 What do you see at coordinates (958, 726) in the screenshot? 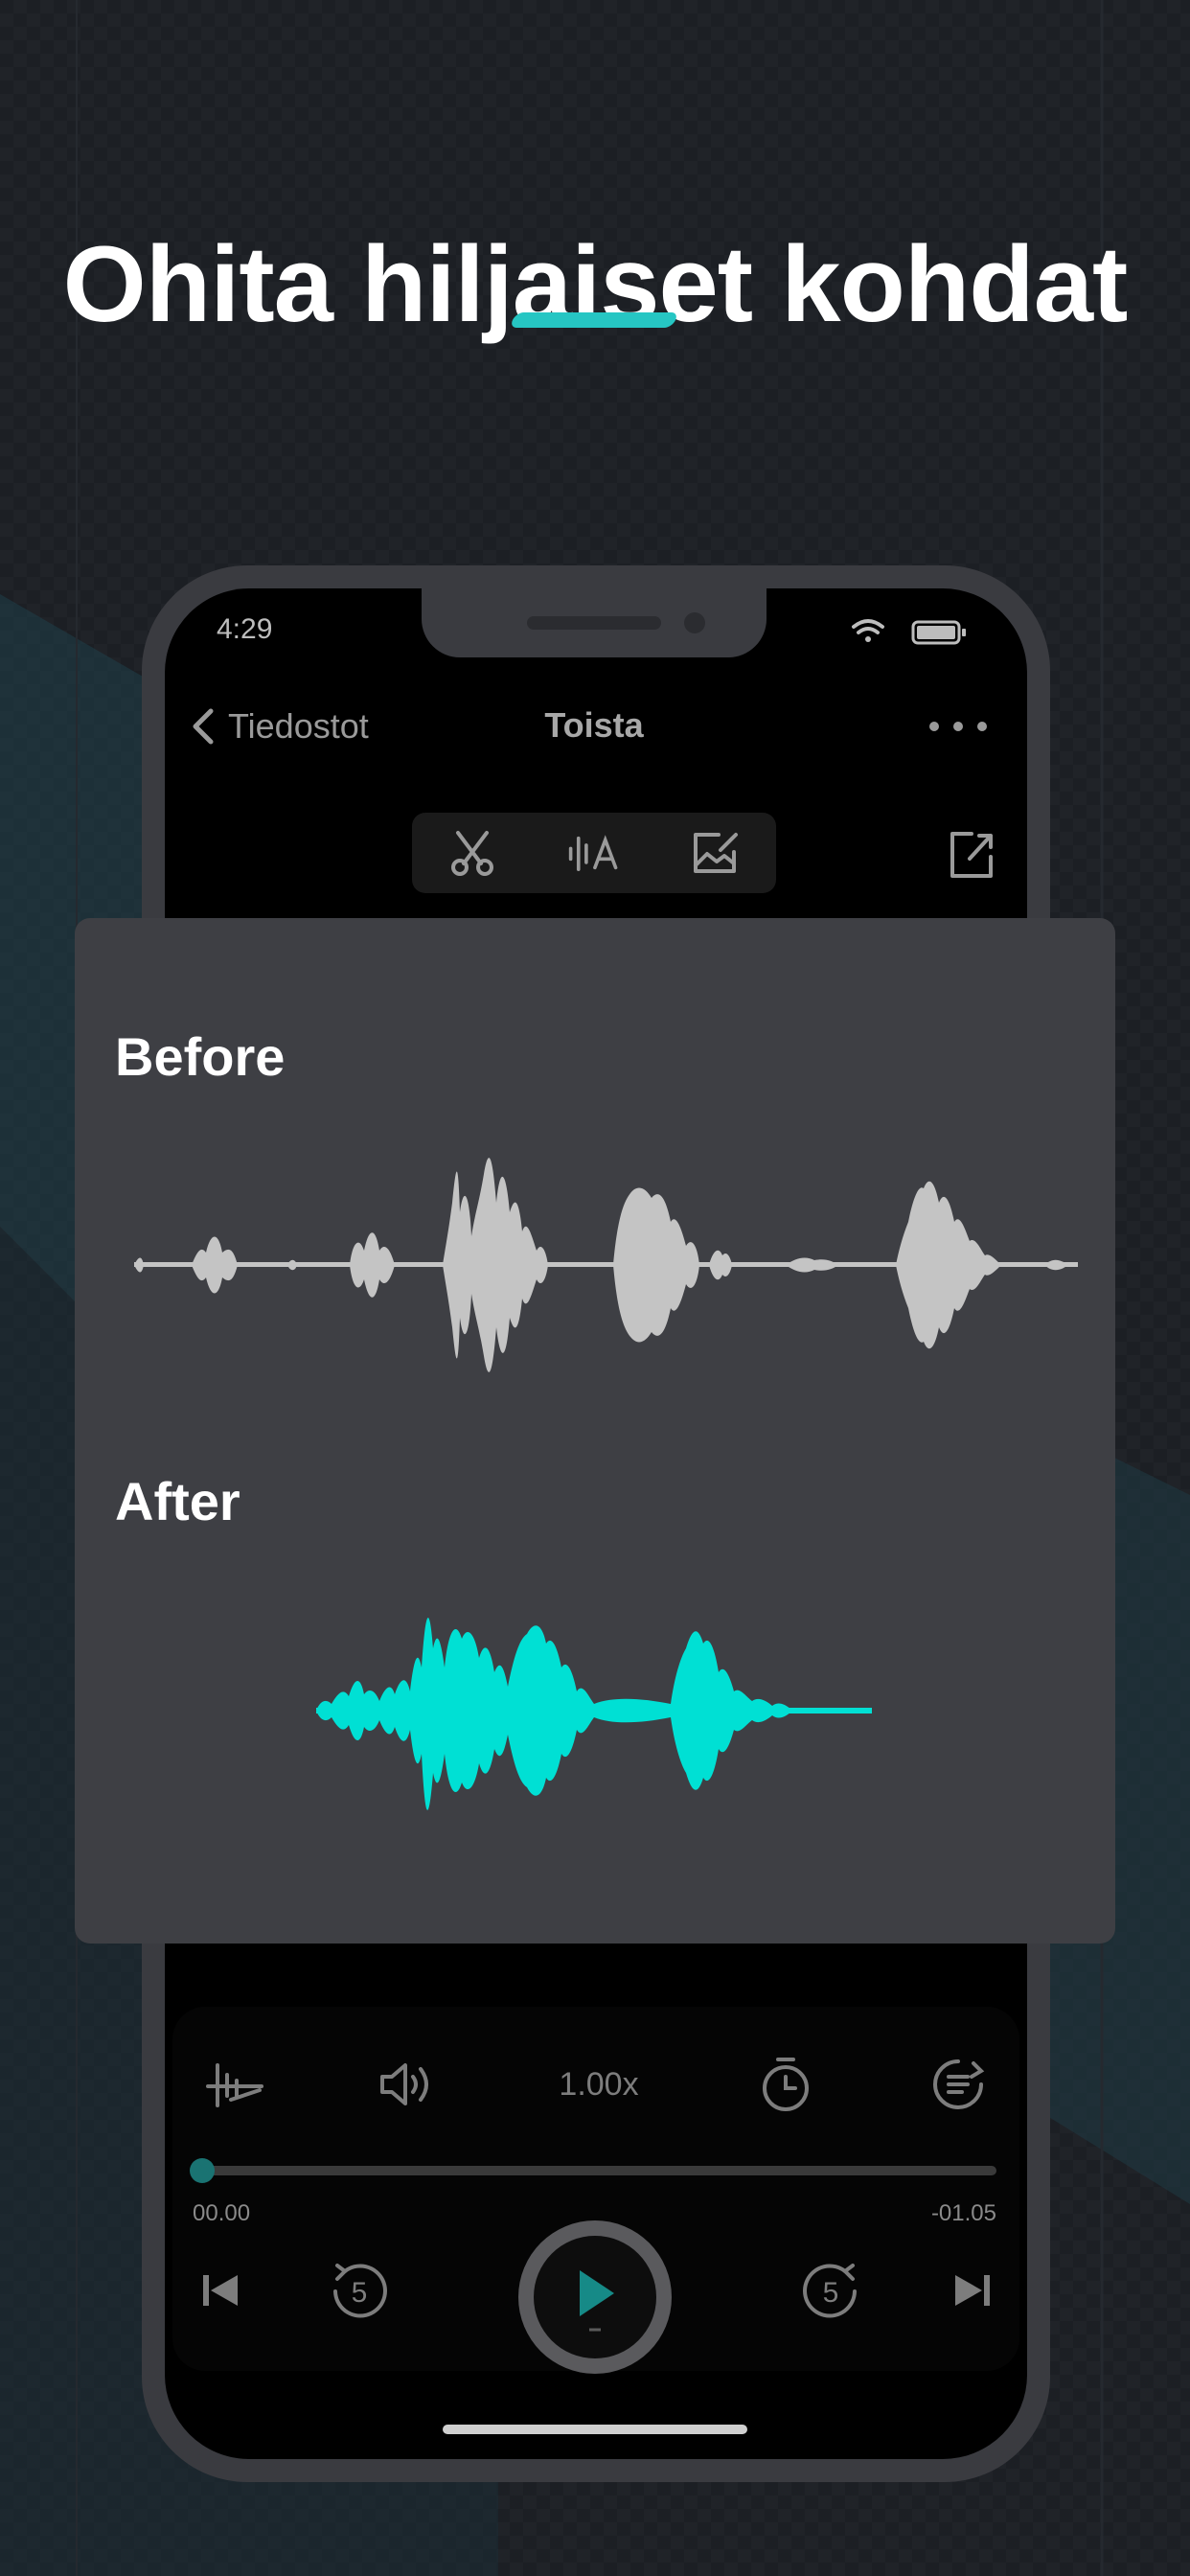
I see `more-dots-icon` at bounding box center [958, 726].